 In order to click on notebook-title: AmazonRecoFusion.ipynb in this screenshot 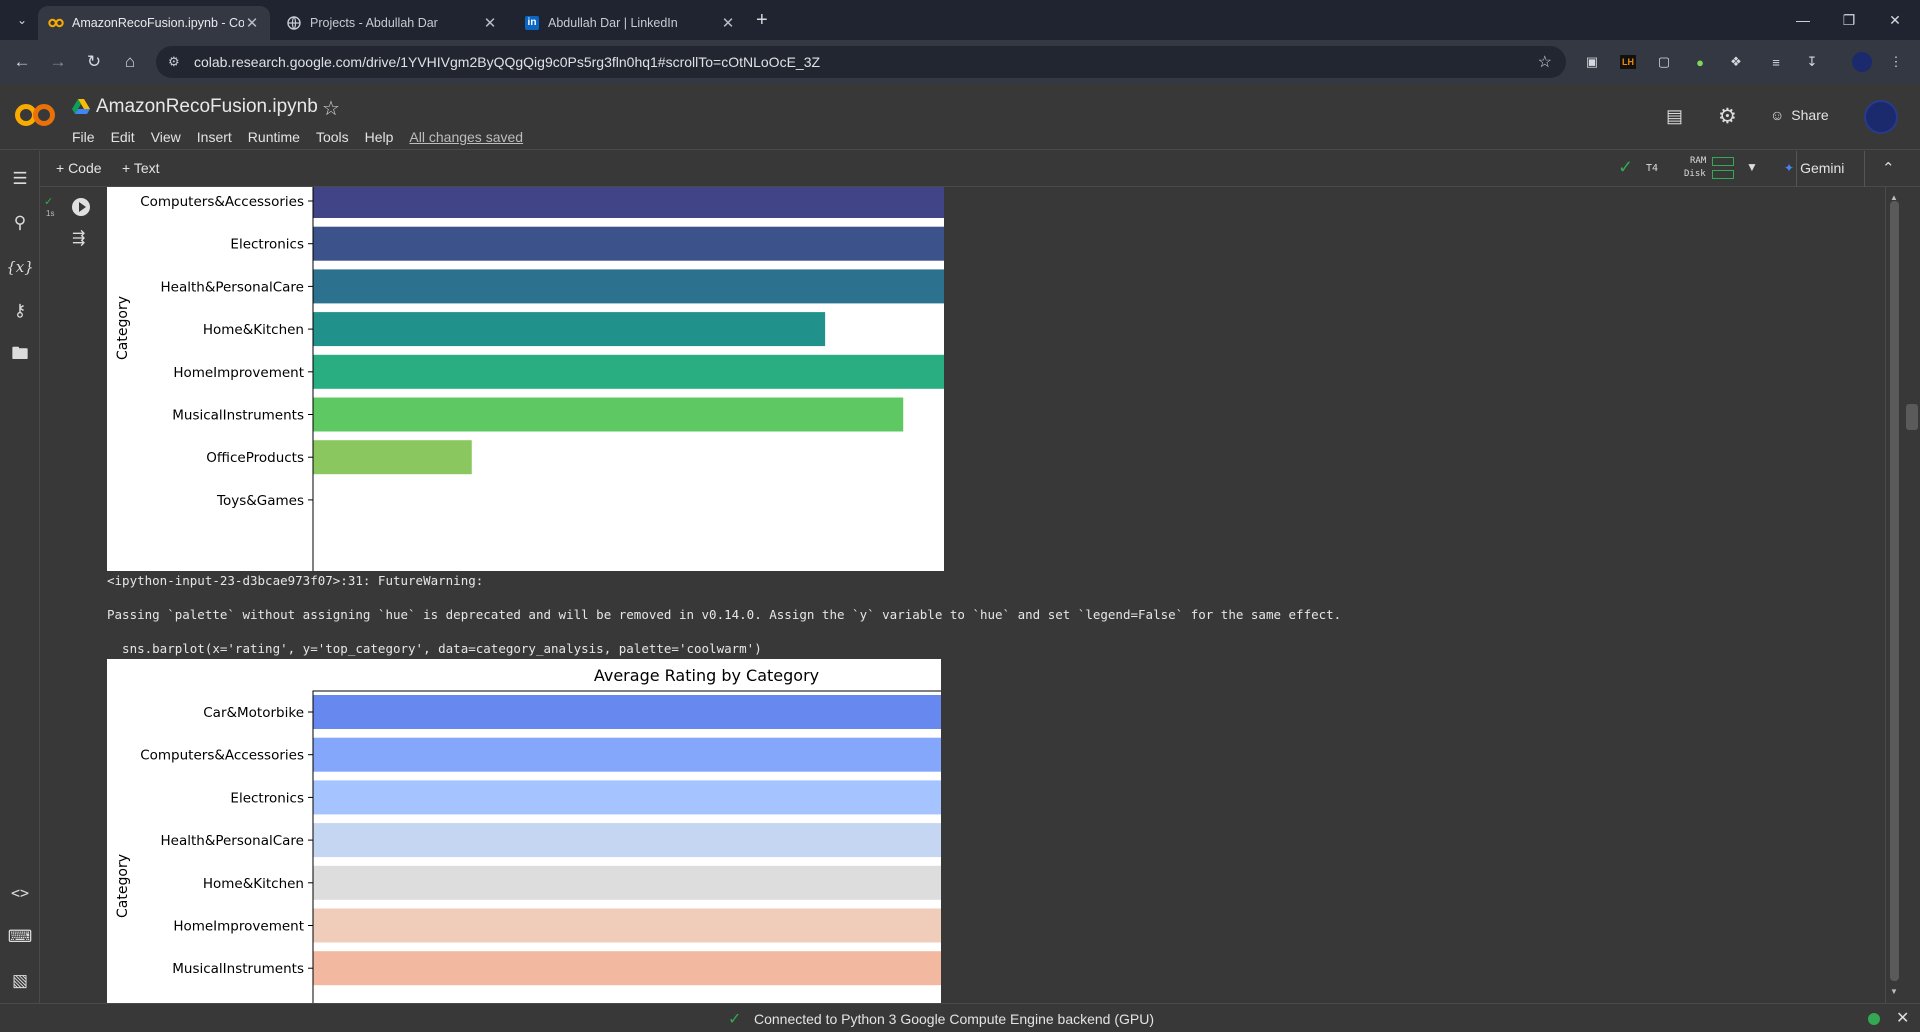, I will do `click(207, 107)`.